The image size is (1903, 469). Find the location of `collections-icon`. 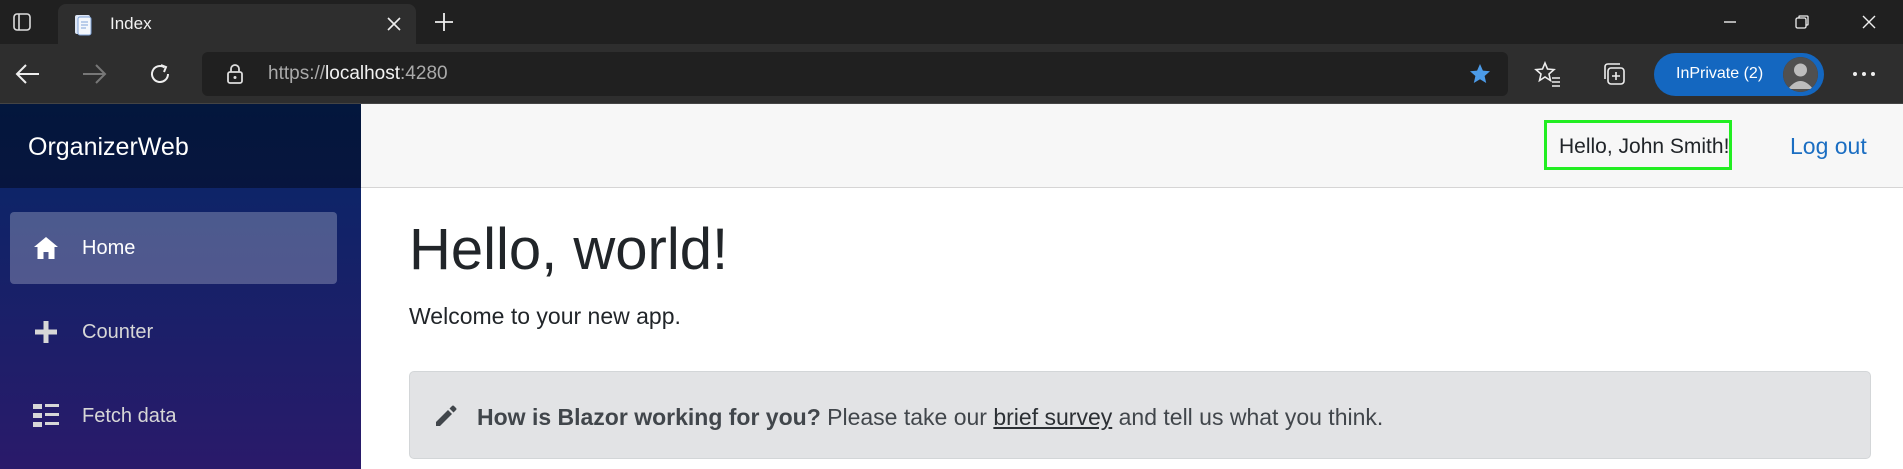

collections-icon is located at coordinates (1614, 74).